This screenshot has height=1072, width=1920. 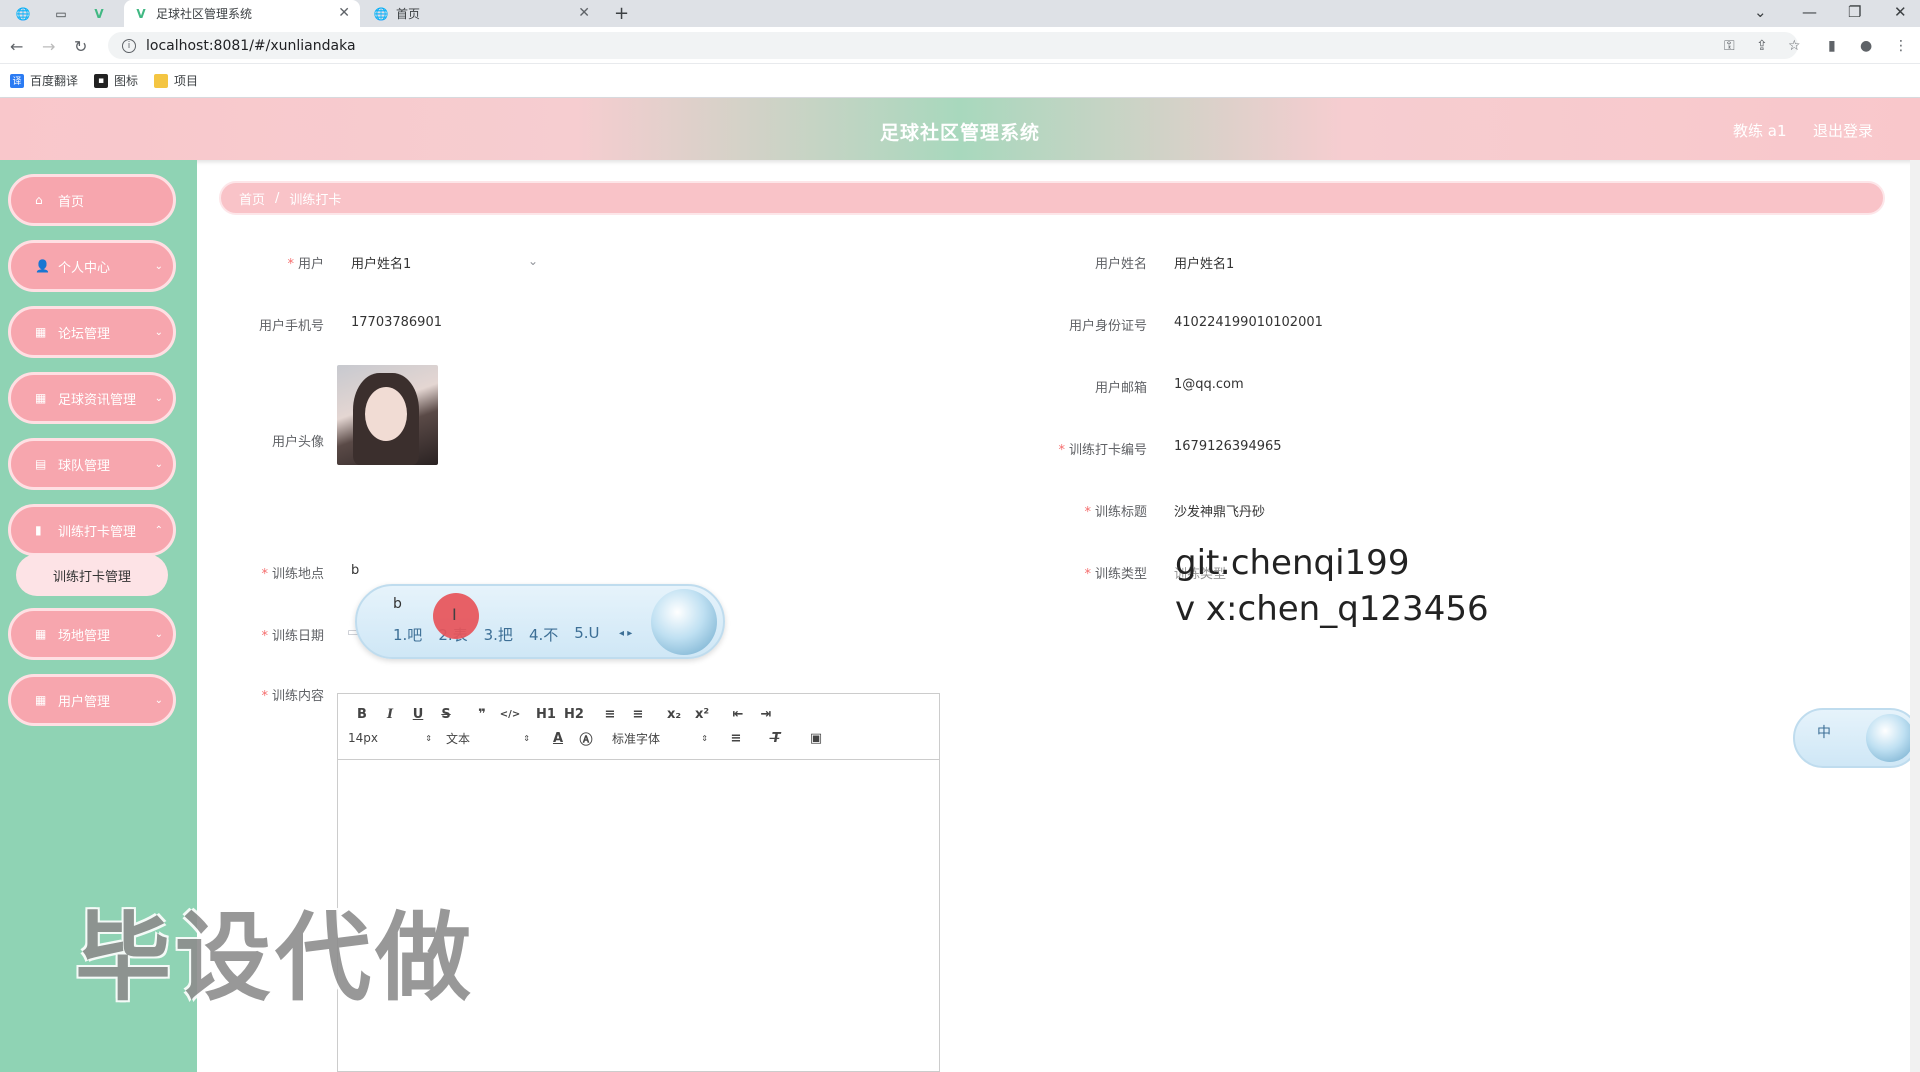 I want to click on tab-home: 🌐 首页 ✕, so click(x=482, y=13).